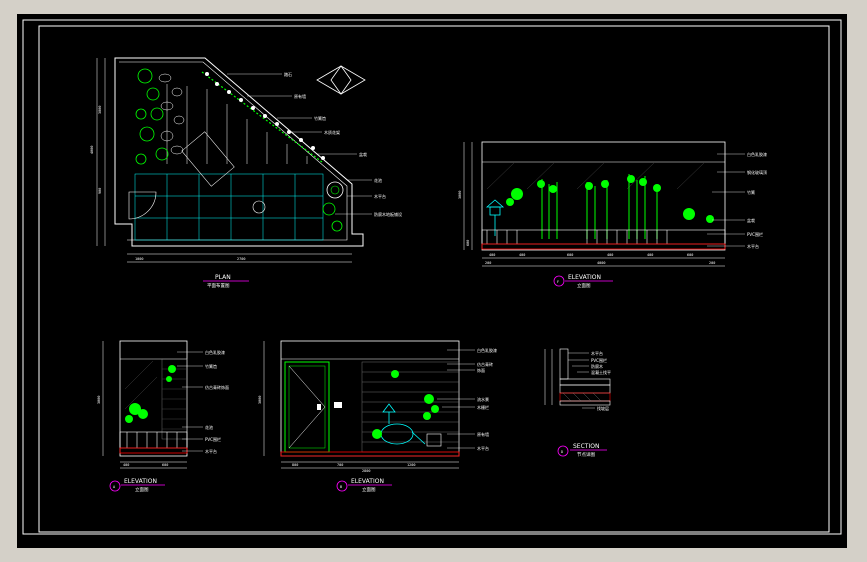 This screenshot has height=562, width=867. Describe the element at coordinates (229, 207) in the screenshot. I see `plan-deck-grid` at that location.